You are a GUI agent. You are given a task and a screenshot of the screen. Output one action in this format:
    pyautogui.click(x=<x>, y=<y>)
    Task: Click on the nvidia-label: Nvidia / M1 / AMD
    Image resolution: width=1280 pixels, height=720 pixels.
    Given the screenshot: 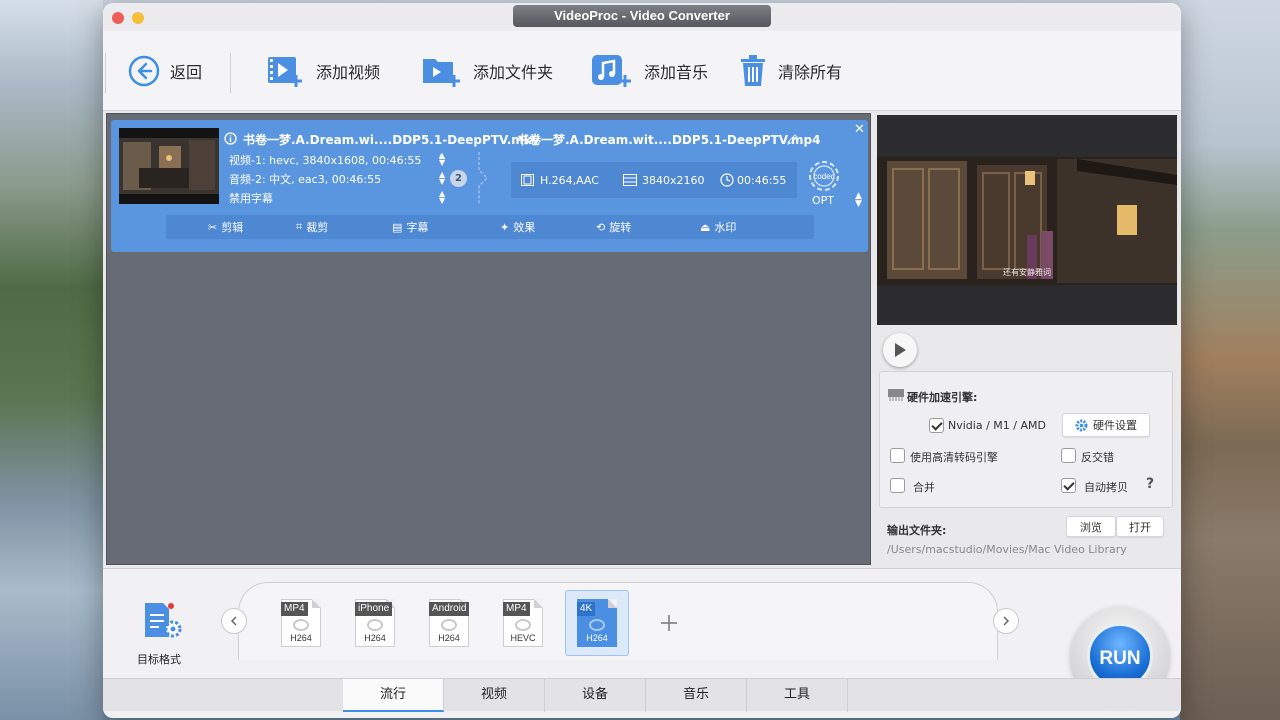 What is the action you would take?
    pyautogui.click(x=997, y=425)
    